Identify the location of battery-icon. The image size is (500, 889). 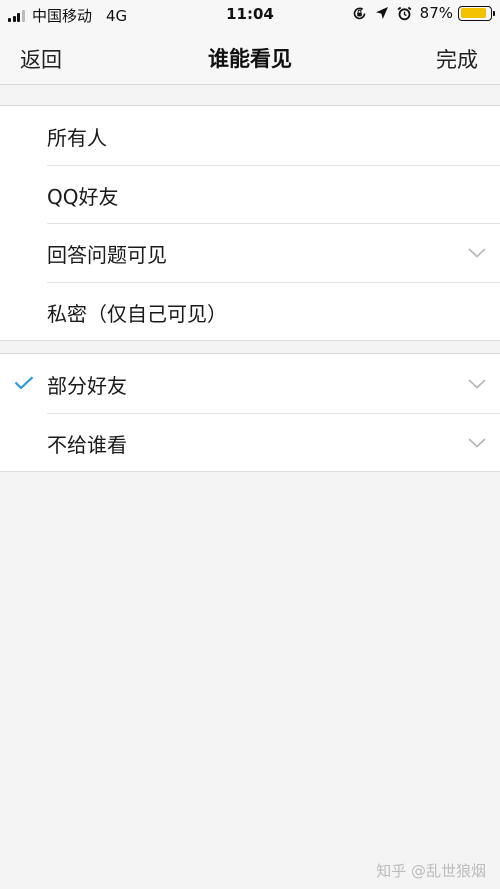
(476, 13).